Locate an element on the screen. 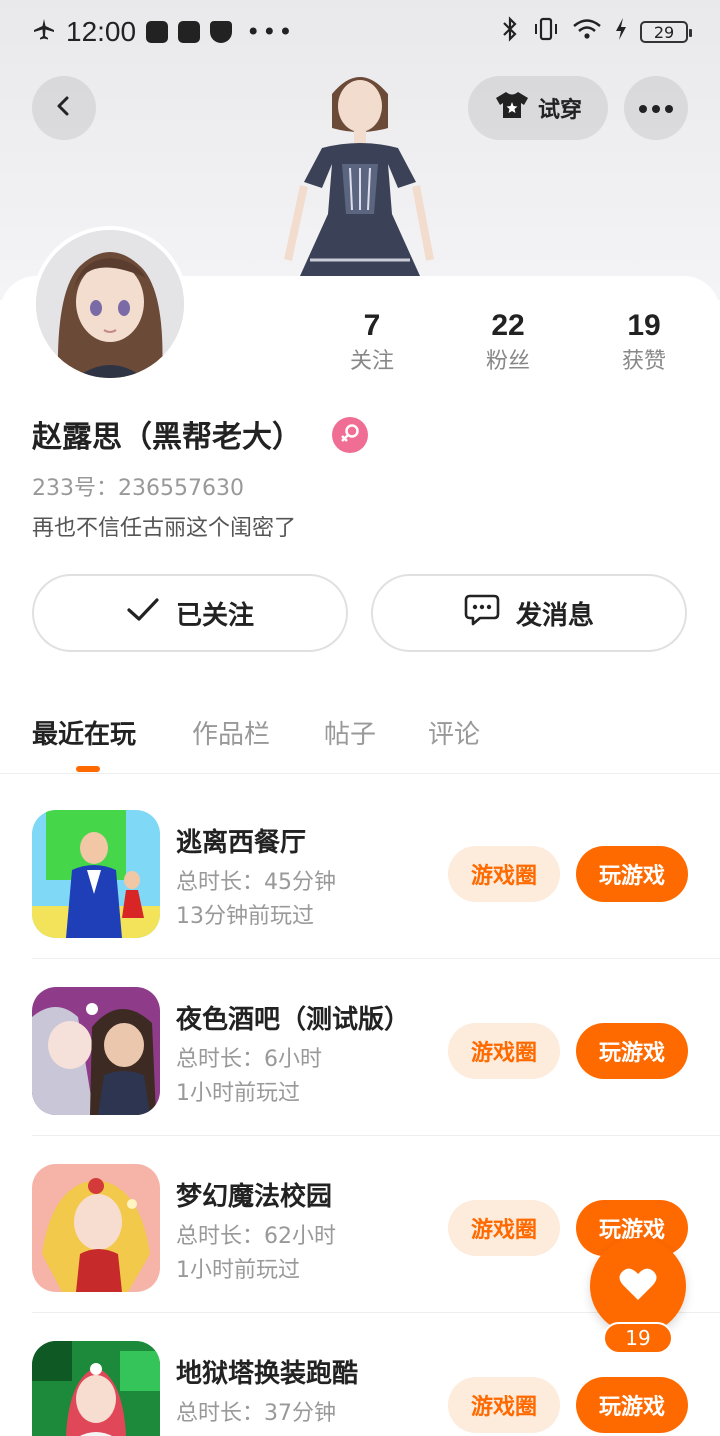 The width and height of the screenshot is (720, 1436). avatar-3d-figure is located at coordinates (360, 170).